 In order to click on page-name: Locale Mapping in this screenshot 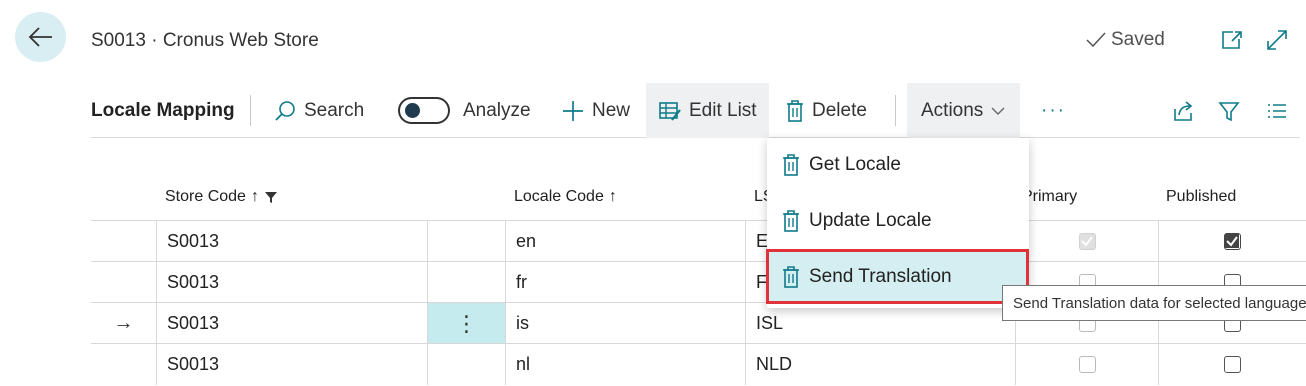, I will do `click(163, 110)`.